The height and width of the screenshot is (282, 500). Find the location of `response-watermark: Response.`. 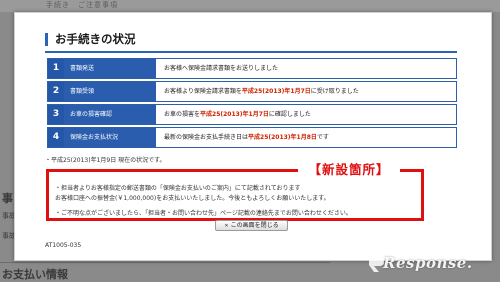

response-watermark: Response. is located at coordinates (429, 263).